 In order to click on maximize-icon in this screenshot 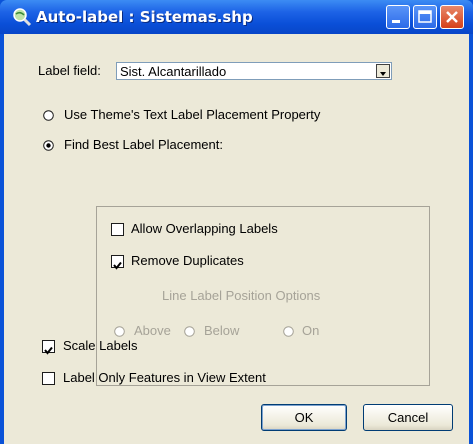, I will do `click(425, 16)`.